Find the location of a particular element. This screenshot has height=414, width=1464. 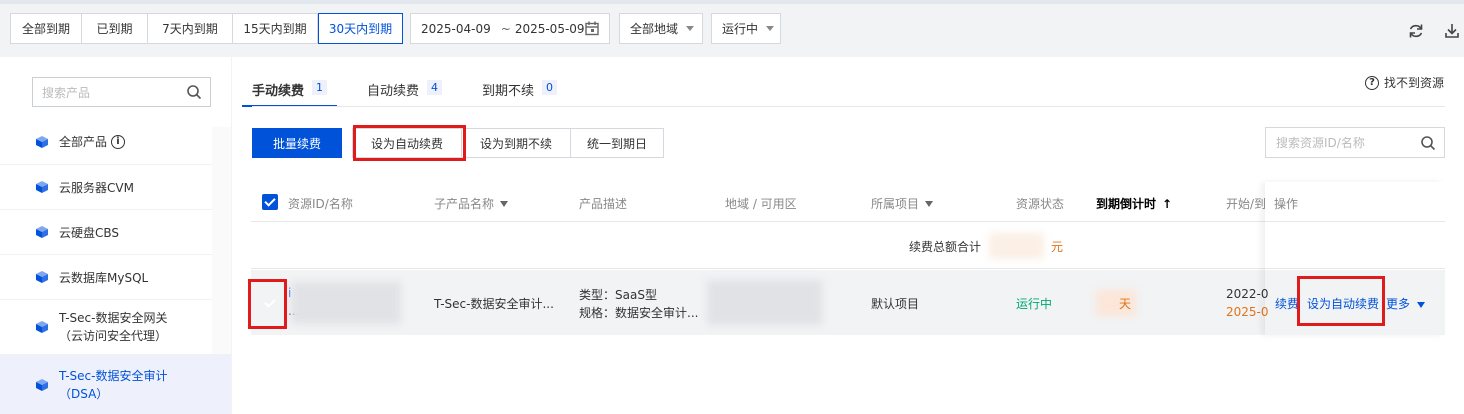

col-countdown: 到期倒计时 ↑ is located at coordinates (1134, 203).